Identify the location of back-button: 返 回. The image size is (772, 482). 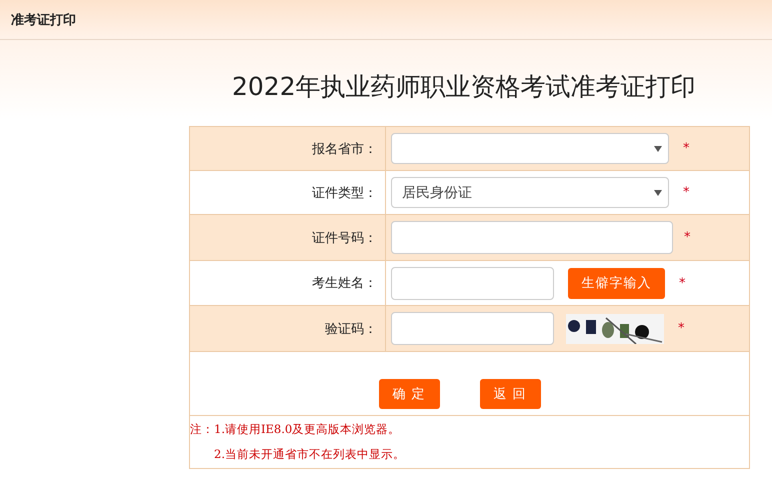
(510, 394).